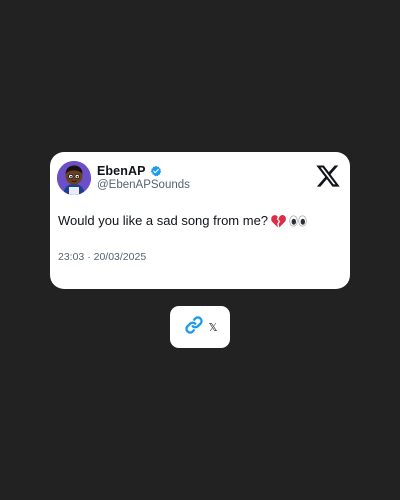  I want to click on tweet-text: Would you like a sad song from me?, so click(182, 220).